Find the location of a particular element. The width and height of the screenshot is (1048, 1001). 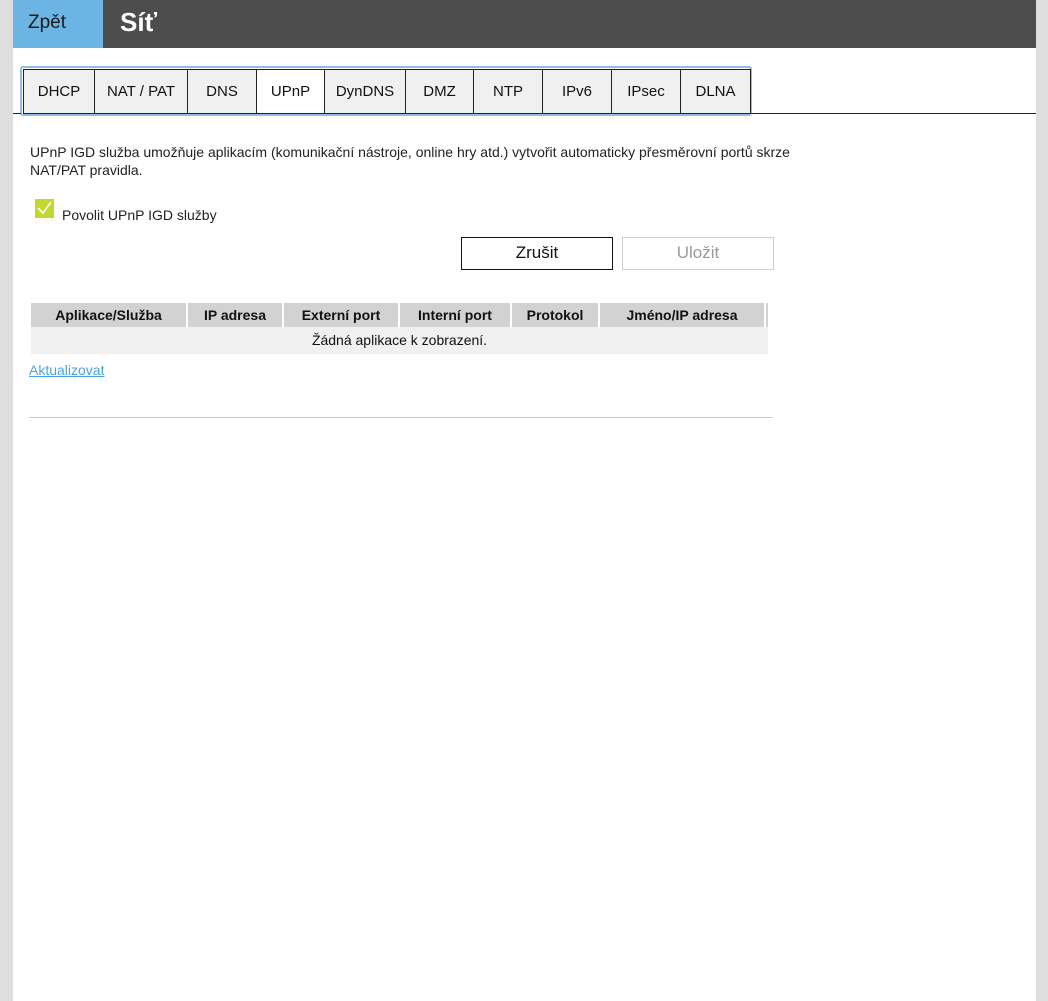

tab-ipsec: IPsec is located at coordinates (646, 91).